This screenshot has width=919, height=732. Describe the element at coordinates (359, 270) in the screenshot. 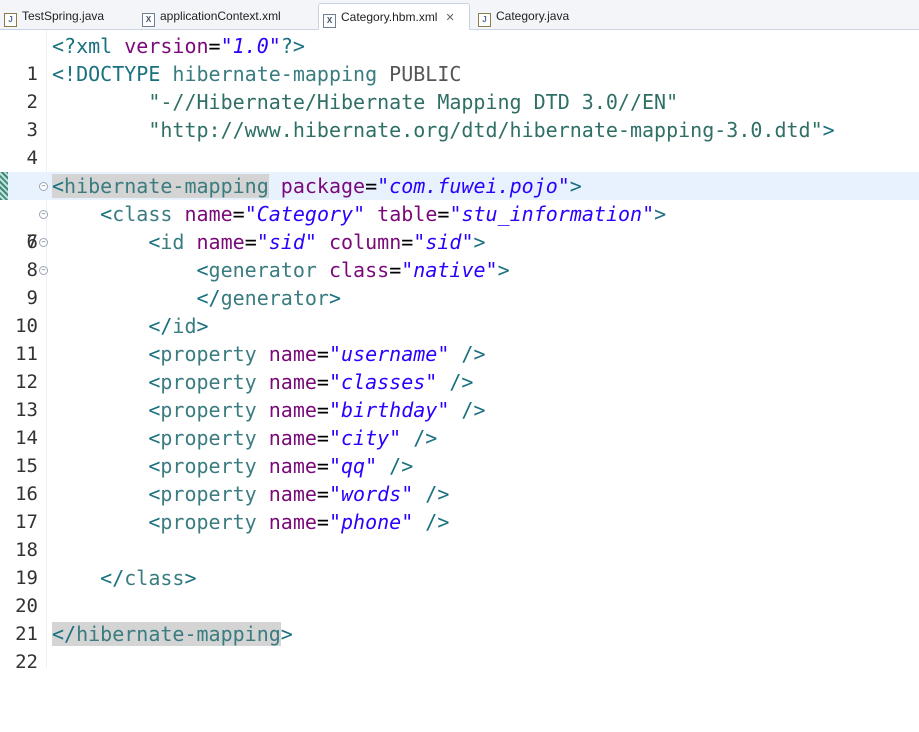

I see `attr-name: class` at that location.